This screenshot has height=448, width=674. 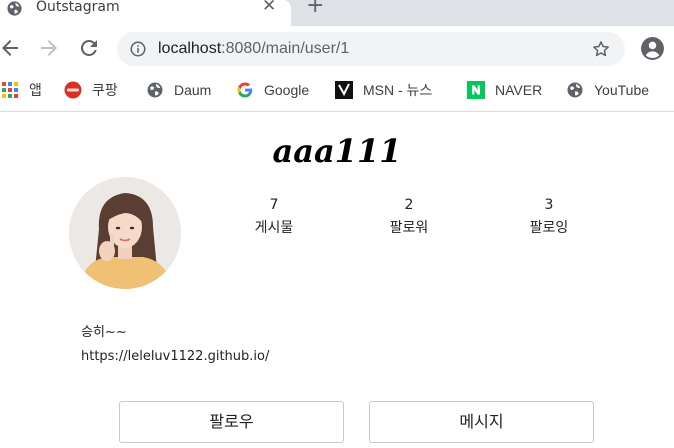 I want to click on bookmark-coupang: 쿠팡, so click(x=91, y=90).